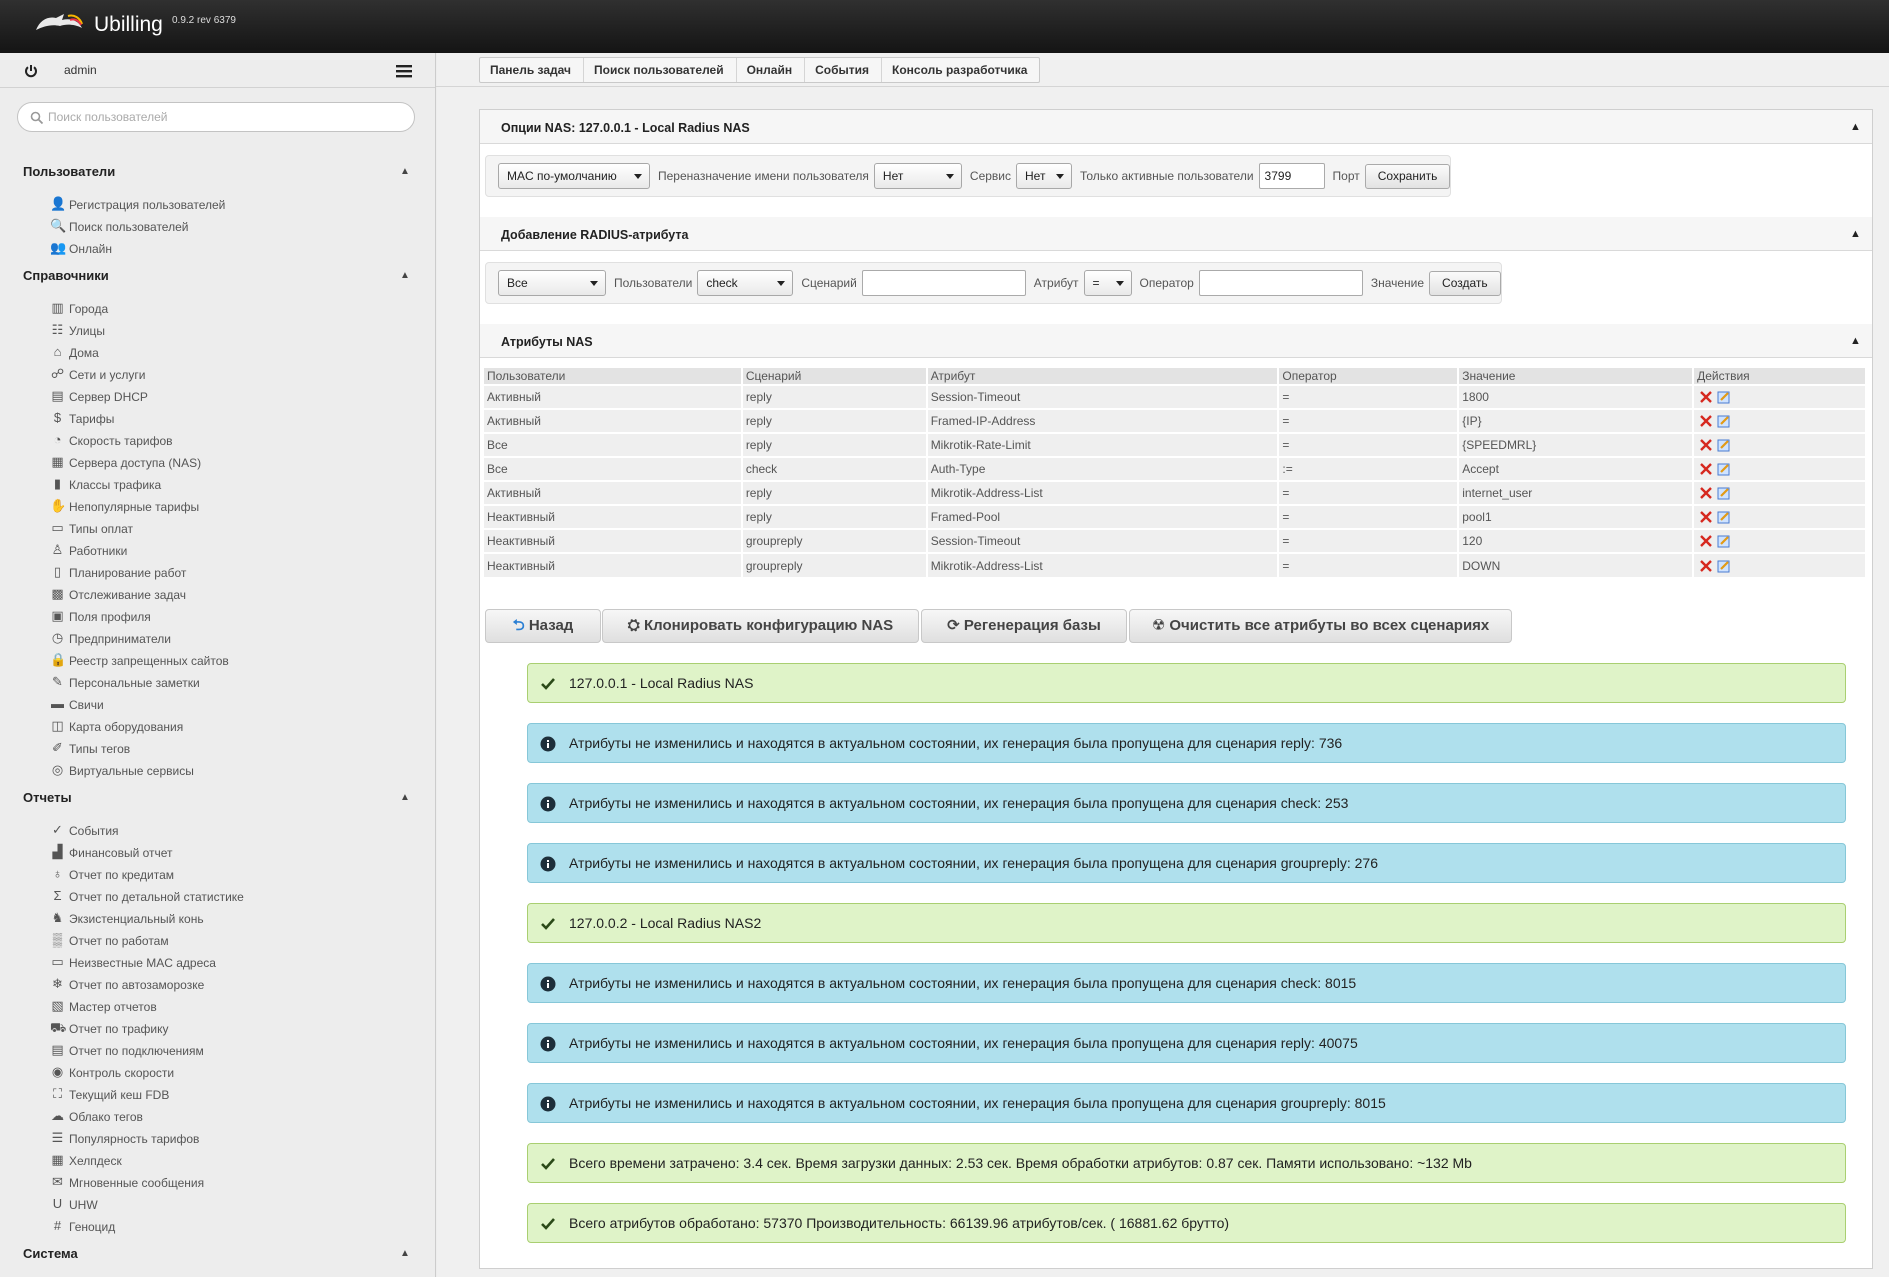 This screenshot has width=1889, height=1277. Describe the element at coordinates (404, 71) in the screenshot. I see `menu-icon` at that location.